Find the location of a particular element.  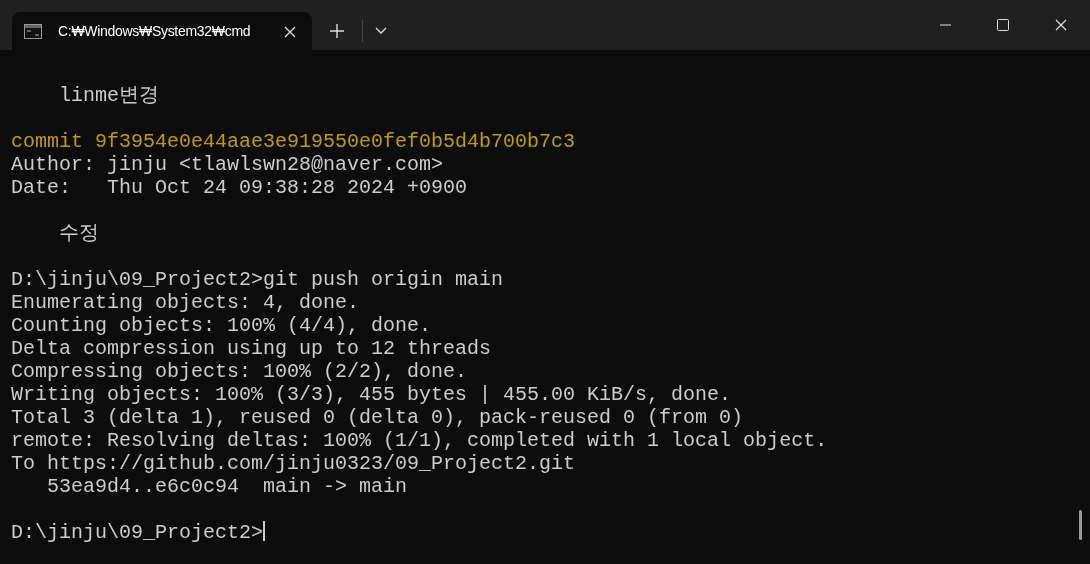

console-icon is located at coordinates (33, 31).